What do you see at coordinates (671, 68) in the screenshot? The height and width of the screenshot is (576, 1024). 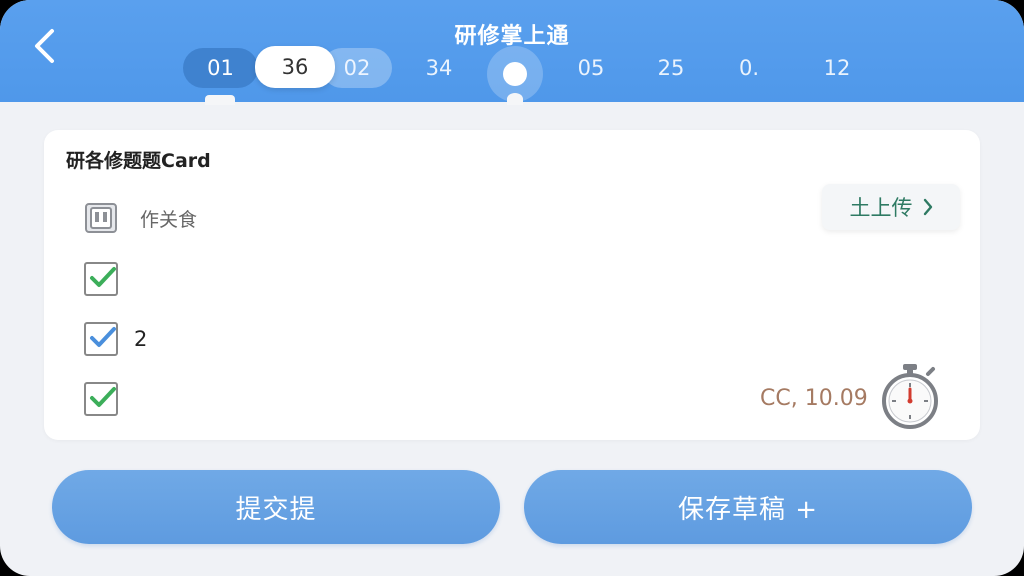 I see `question-nav-item-7: 25` at bounding box center [671, 68].